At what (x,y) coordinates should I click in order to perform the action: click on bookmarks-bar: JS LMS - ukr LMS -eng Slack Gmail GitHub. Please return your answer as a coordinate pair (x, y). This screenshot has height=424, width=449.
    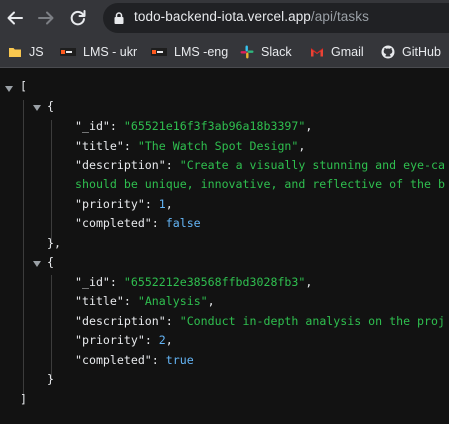
    Looking at the image, I should click on (224, 52).